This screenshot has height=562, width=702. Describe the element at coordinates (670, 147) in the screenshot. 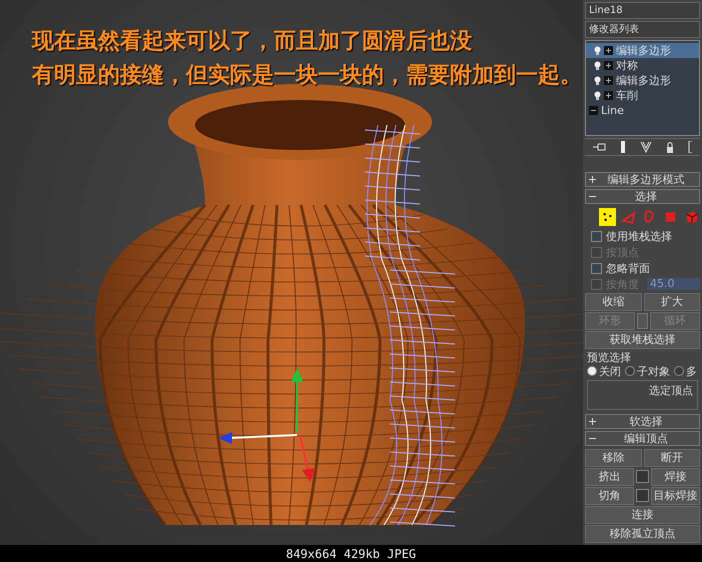

I see `lock-icon` at that location.